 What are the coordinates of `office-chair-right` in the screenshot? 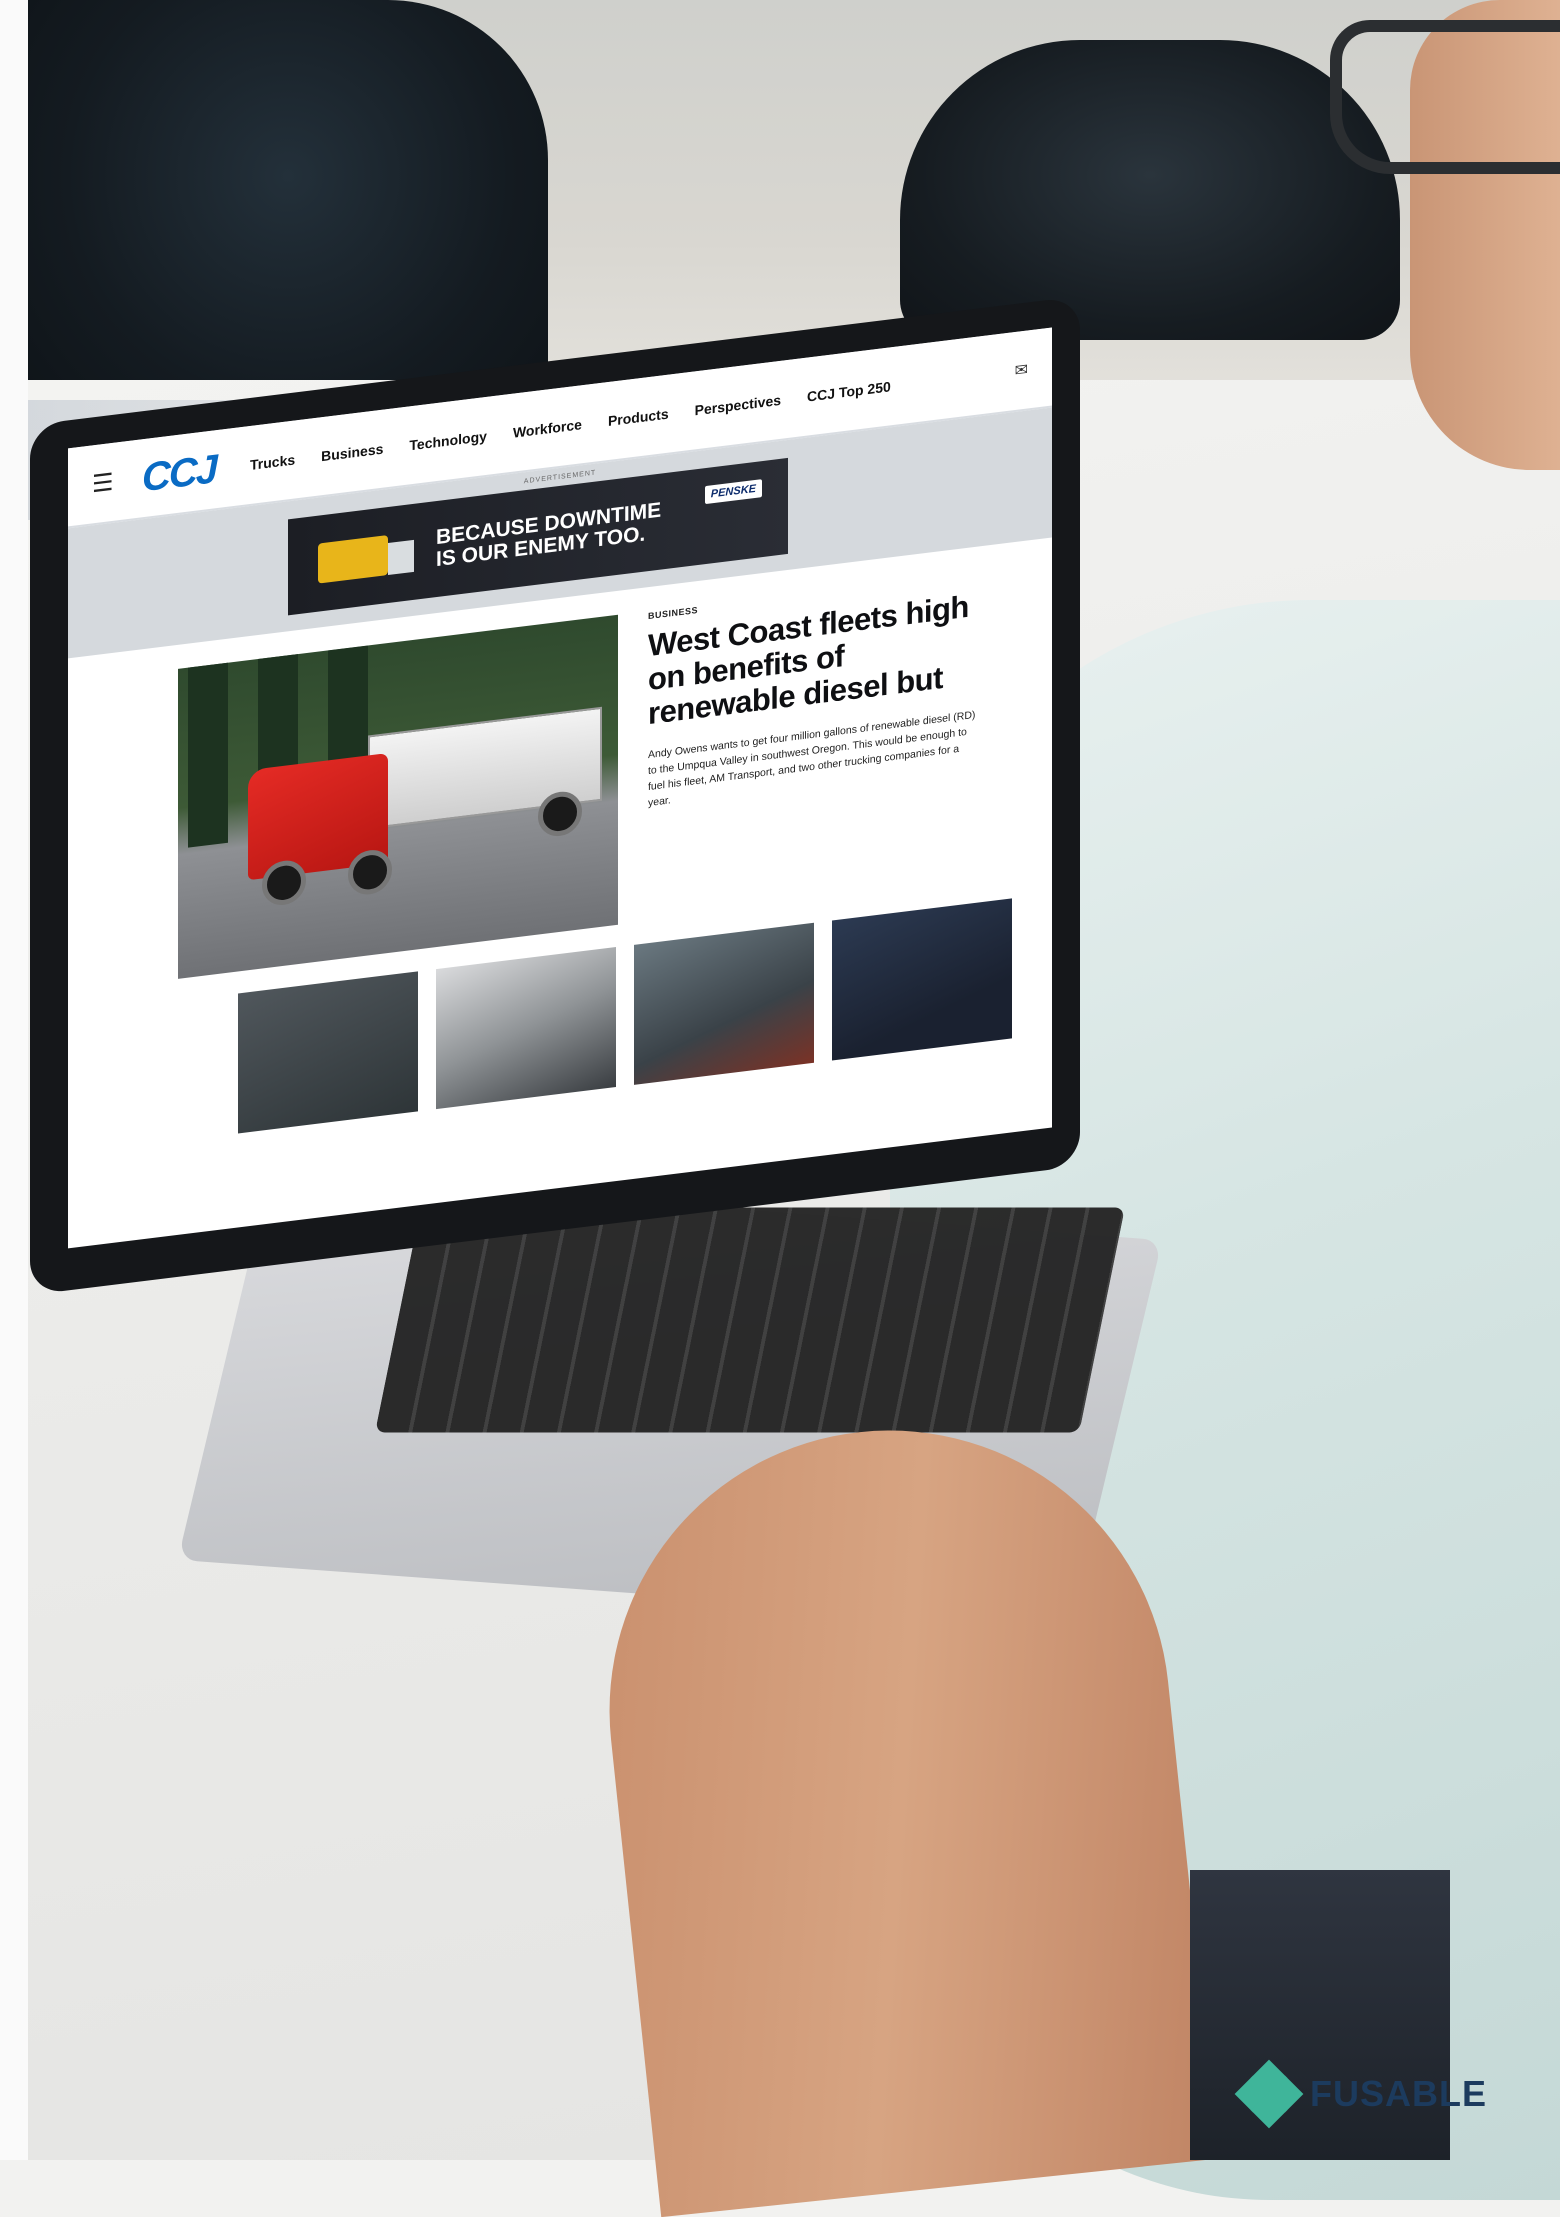 It's located at (1150, 190).